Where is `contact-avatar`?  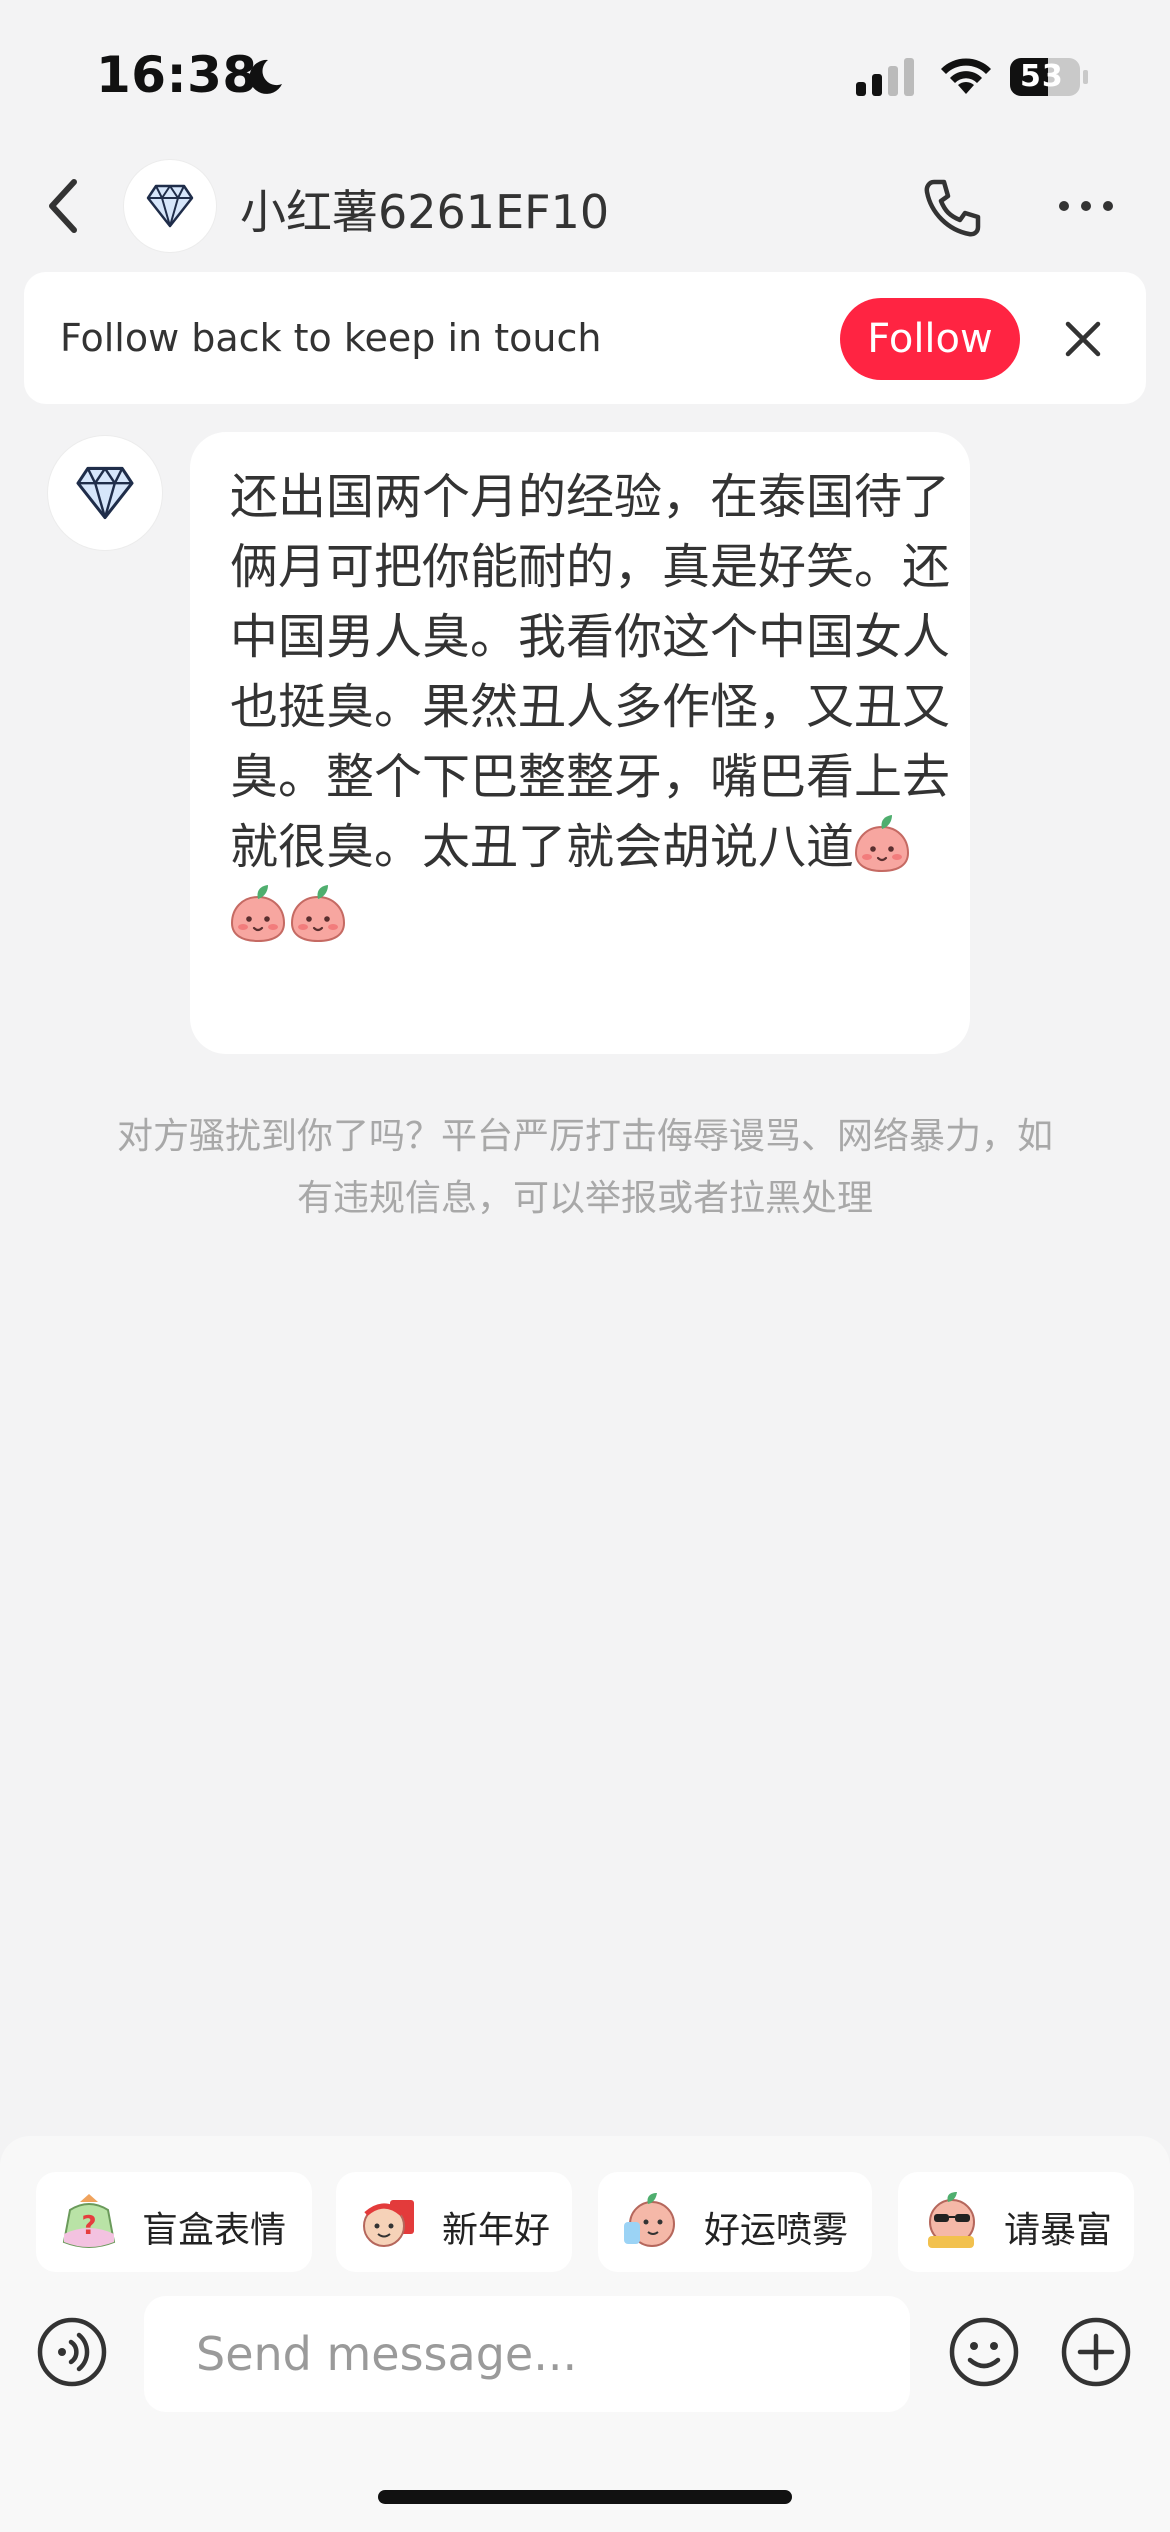 contact-avatar is located at coordinates (170, 206).